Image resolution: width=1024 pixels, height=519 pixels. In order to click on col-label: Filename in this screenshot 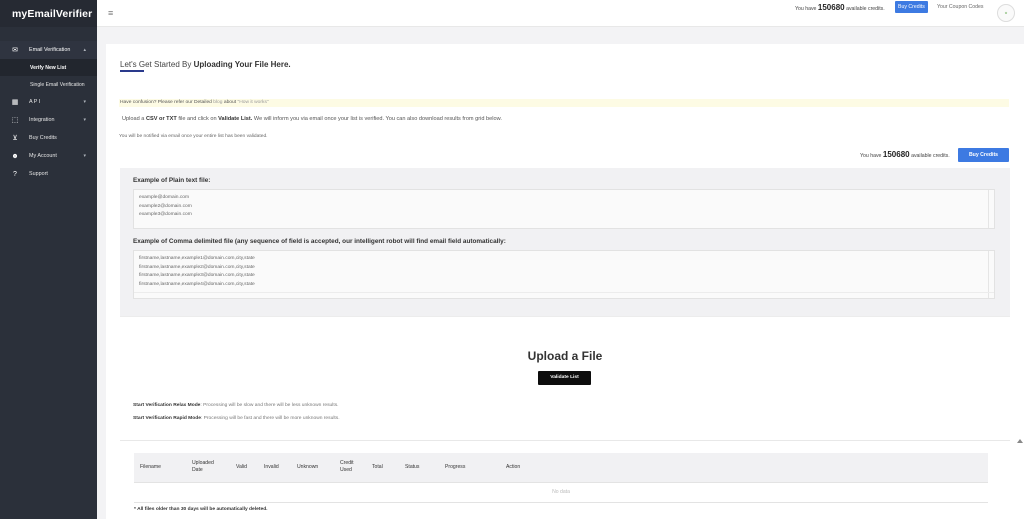, I will do `click(150, 467)`.